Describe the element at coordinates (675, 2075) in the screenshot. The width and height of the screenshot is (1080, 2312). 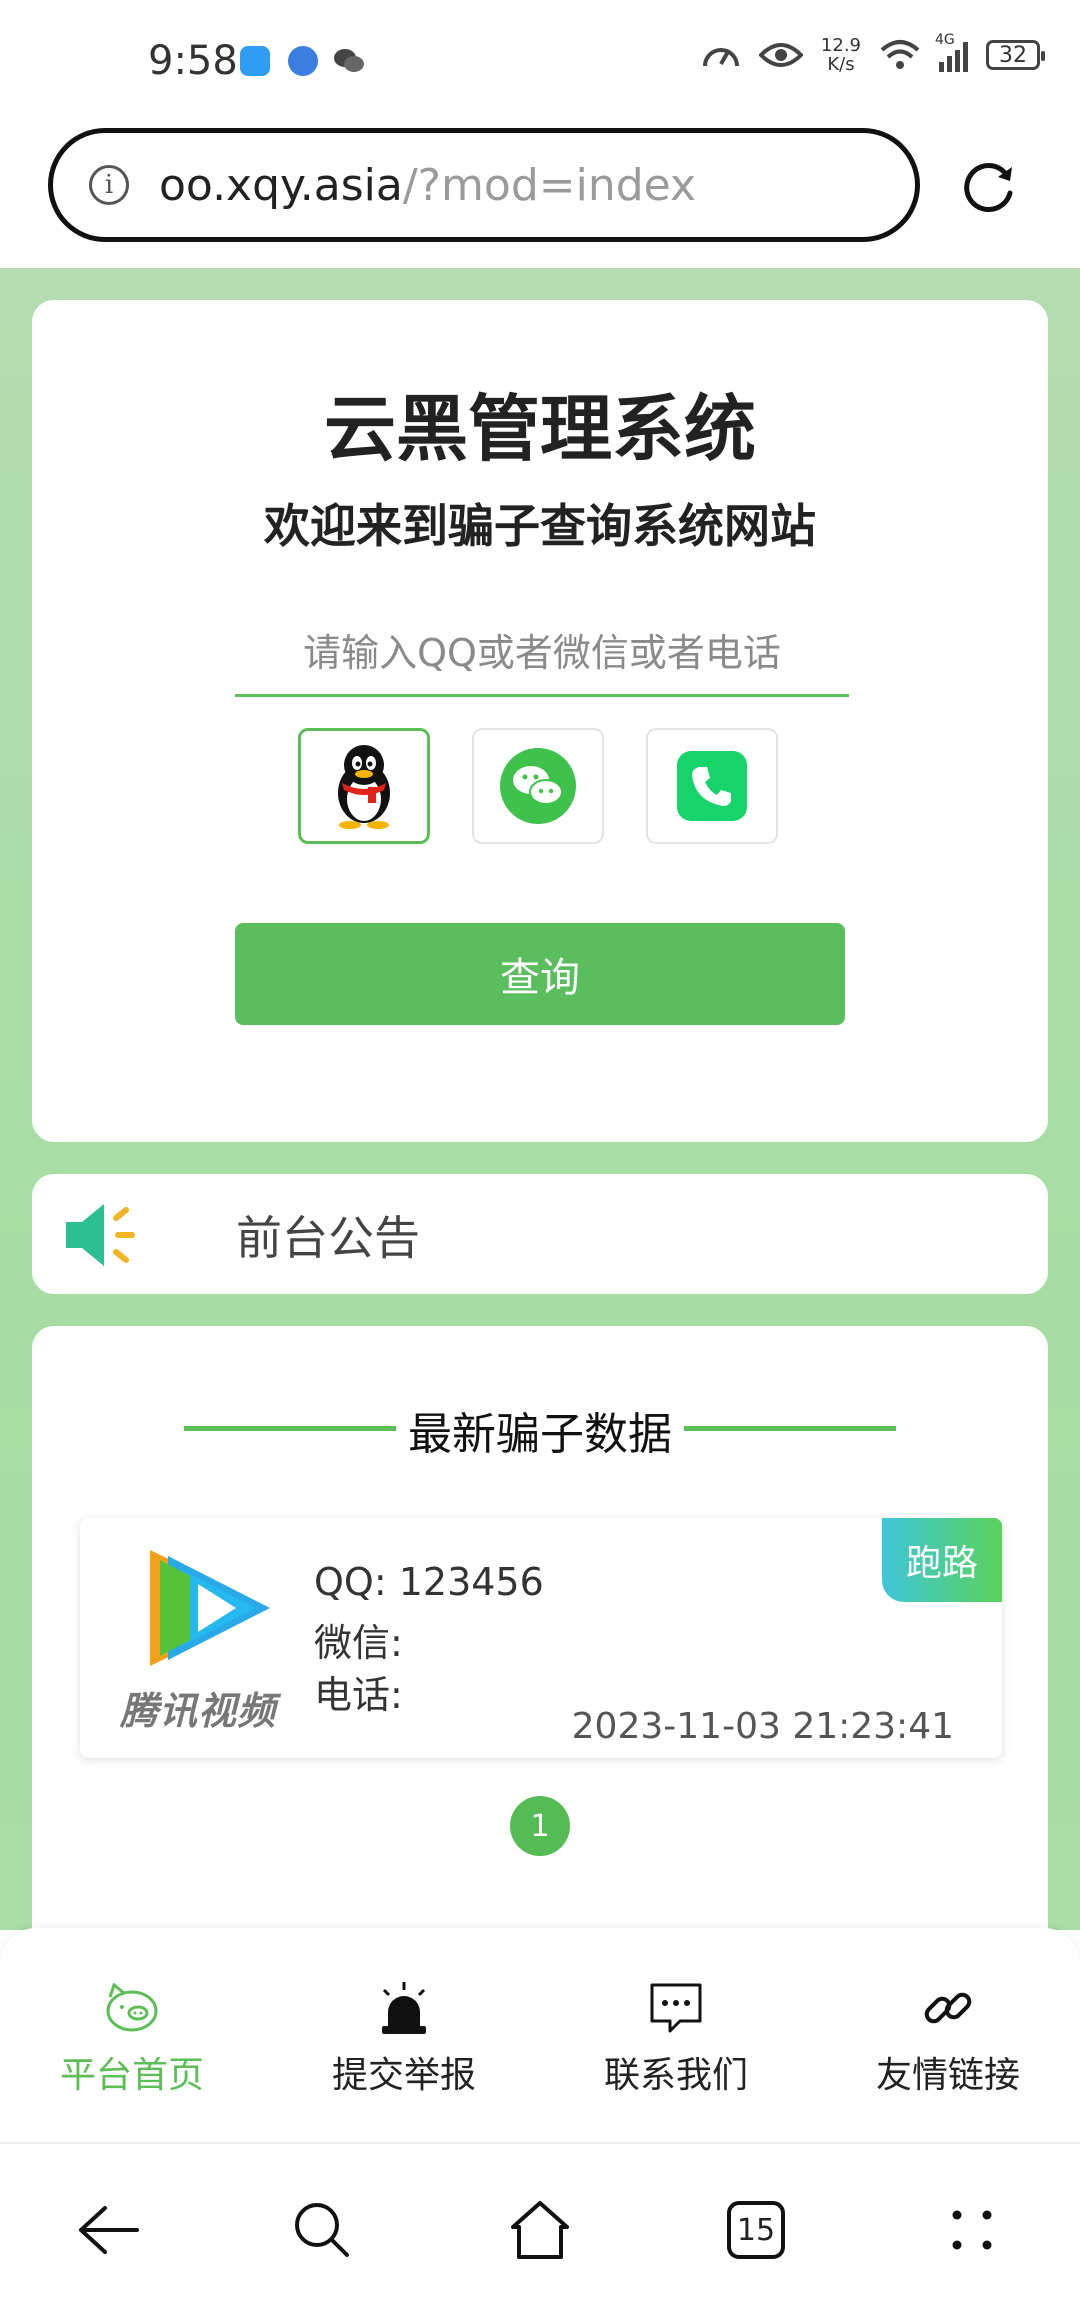
I see `tab-label: 联系我们` at that location.